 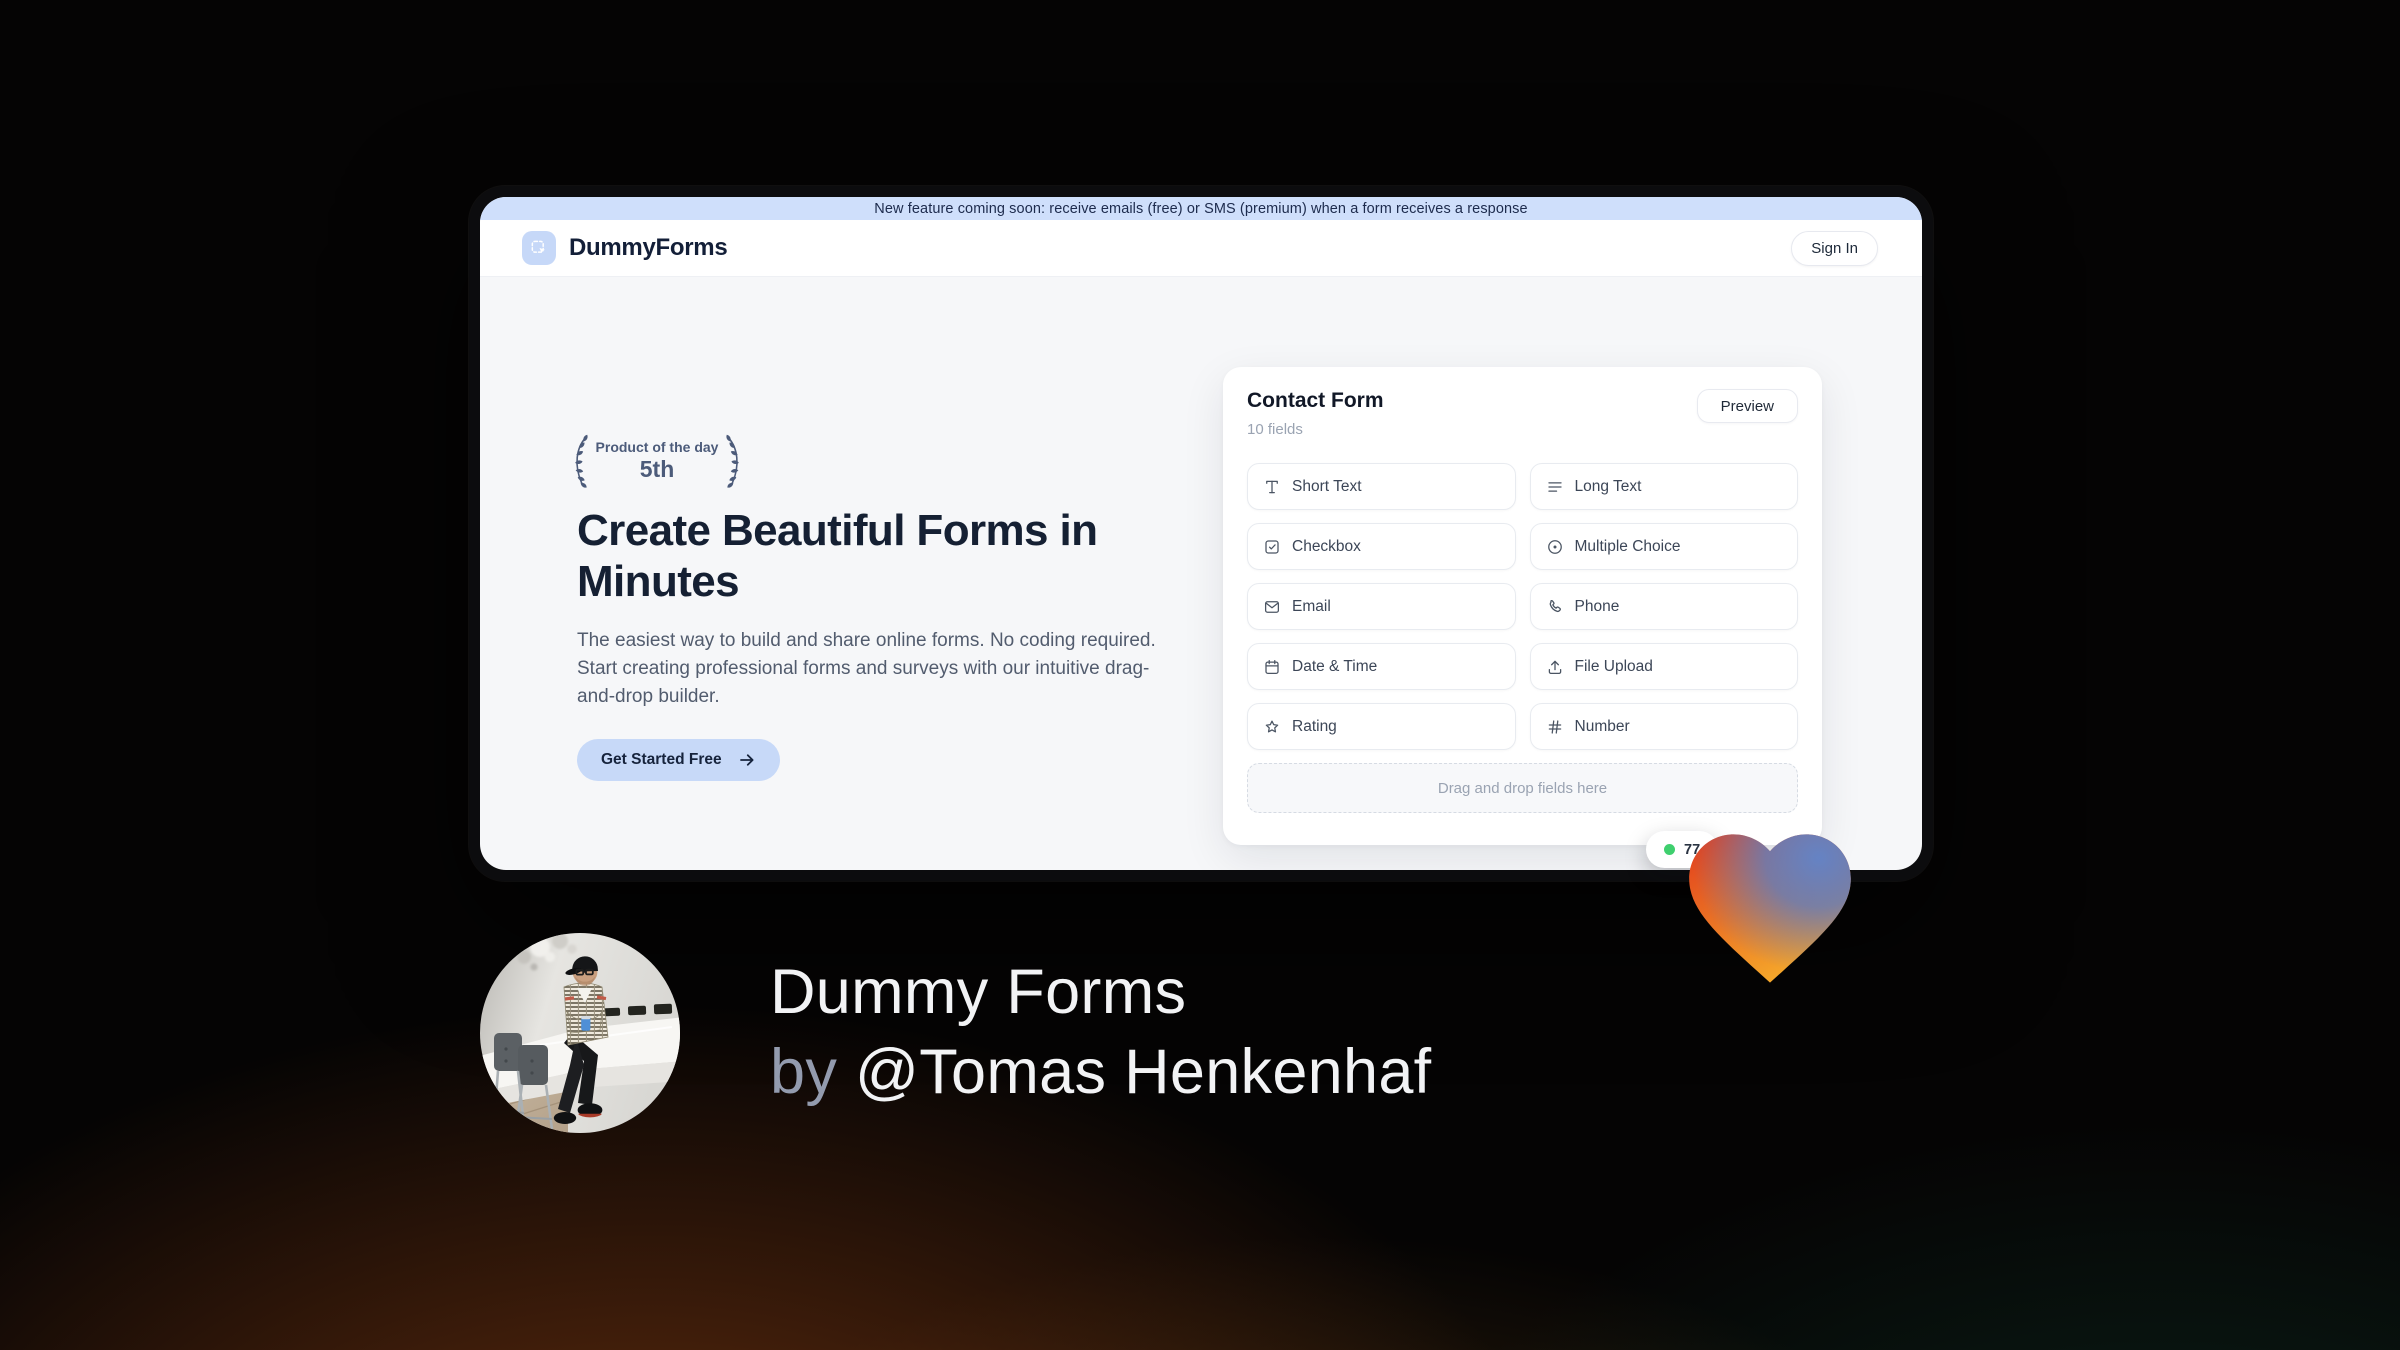 I want to click on brand-logo-icon, so click(x=539, y=248).